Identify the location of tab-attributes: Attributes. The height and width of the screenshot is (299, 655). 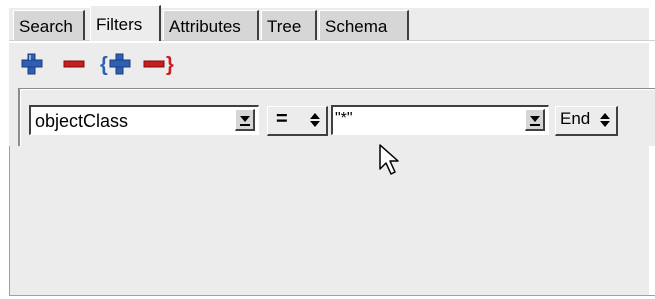
(211, 25).